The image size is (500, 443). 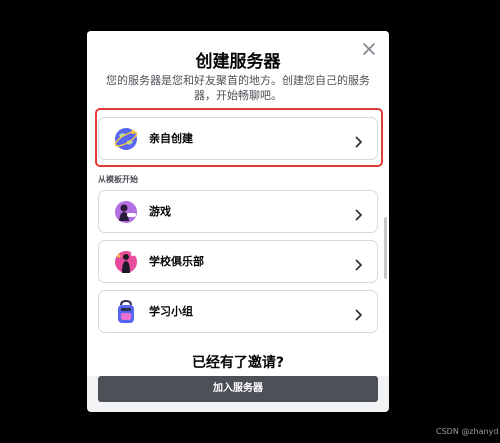 I want to click on templates-section-label: 从模板开始, so click(x=118, y=179).